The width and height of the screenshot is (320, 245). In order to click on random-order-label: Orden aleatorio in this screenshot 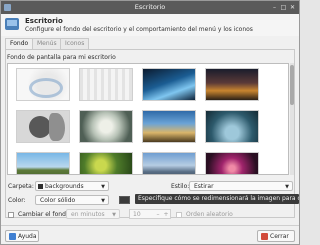, I will do `click(209, 214)`.